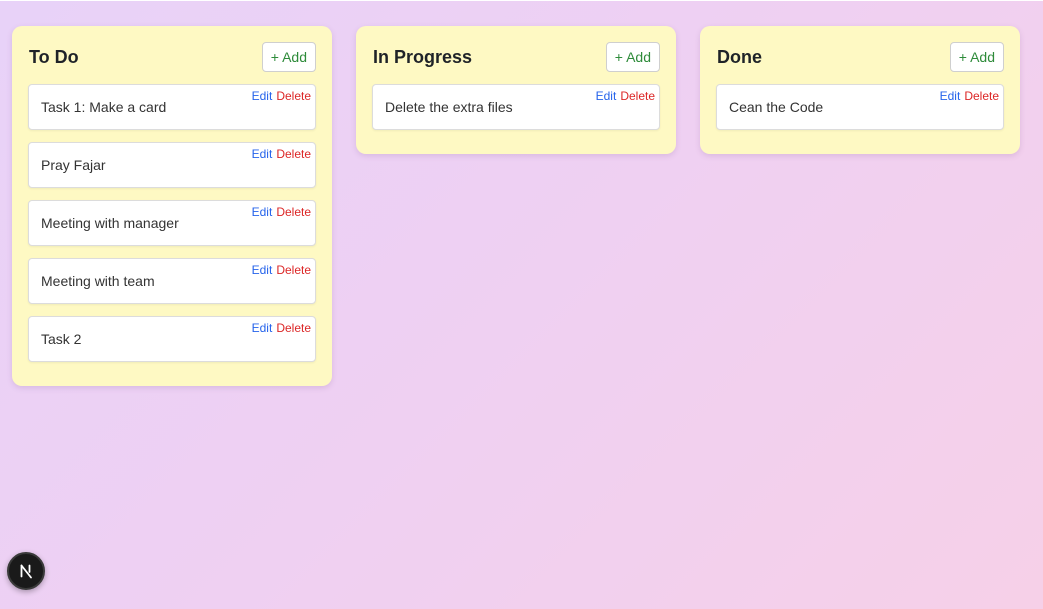 This screenshot has width=1043, height=609. Describe the element at coordinates (98, 281) in the screenshot. I see `task-text: Meeting with team` at that location.